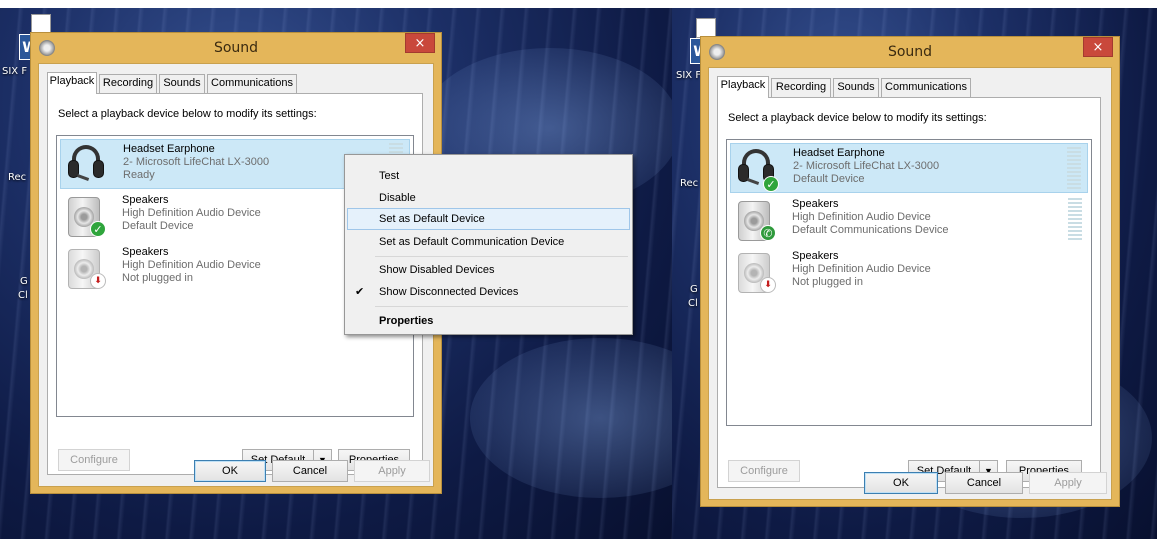 The height and width of the screenshot is (539, 1157). What do you see at coordinates (755, 220) in the screenshot?
I see `speaker-icon: ✆` at bounding box center [755, 220].